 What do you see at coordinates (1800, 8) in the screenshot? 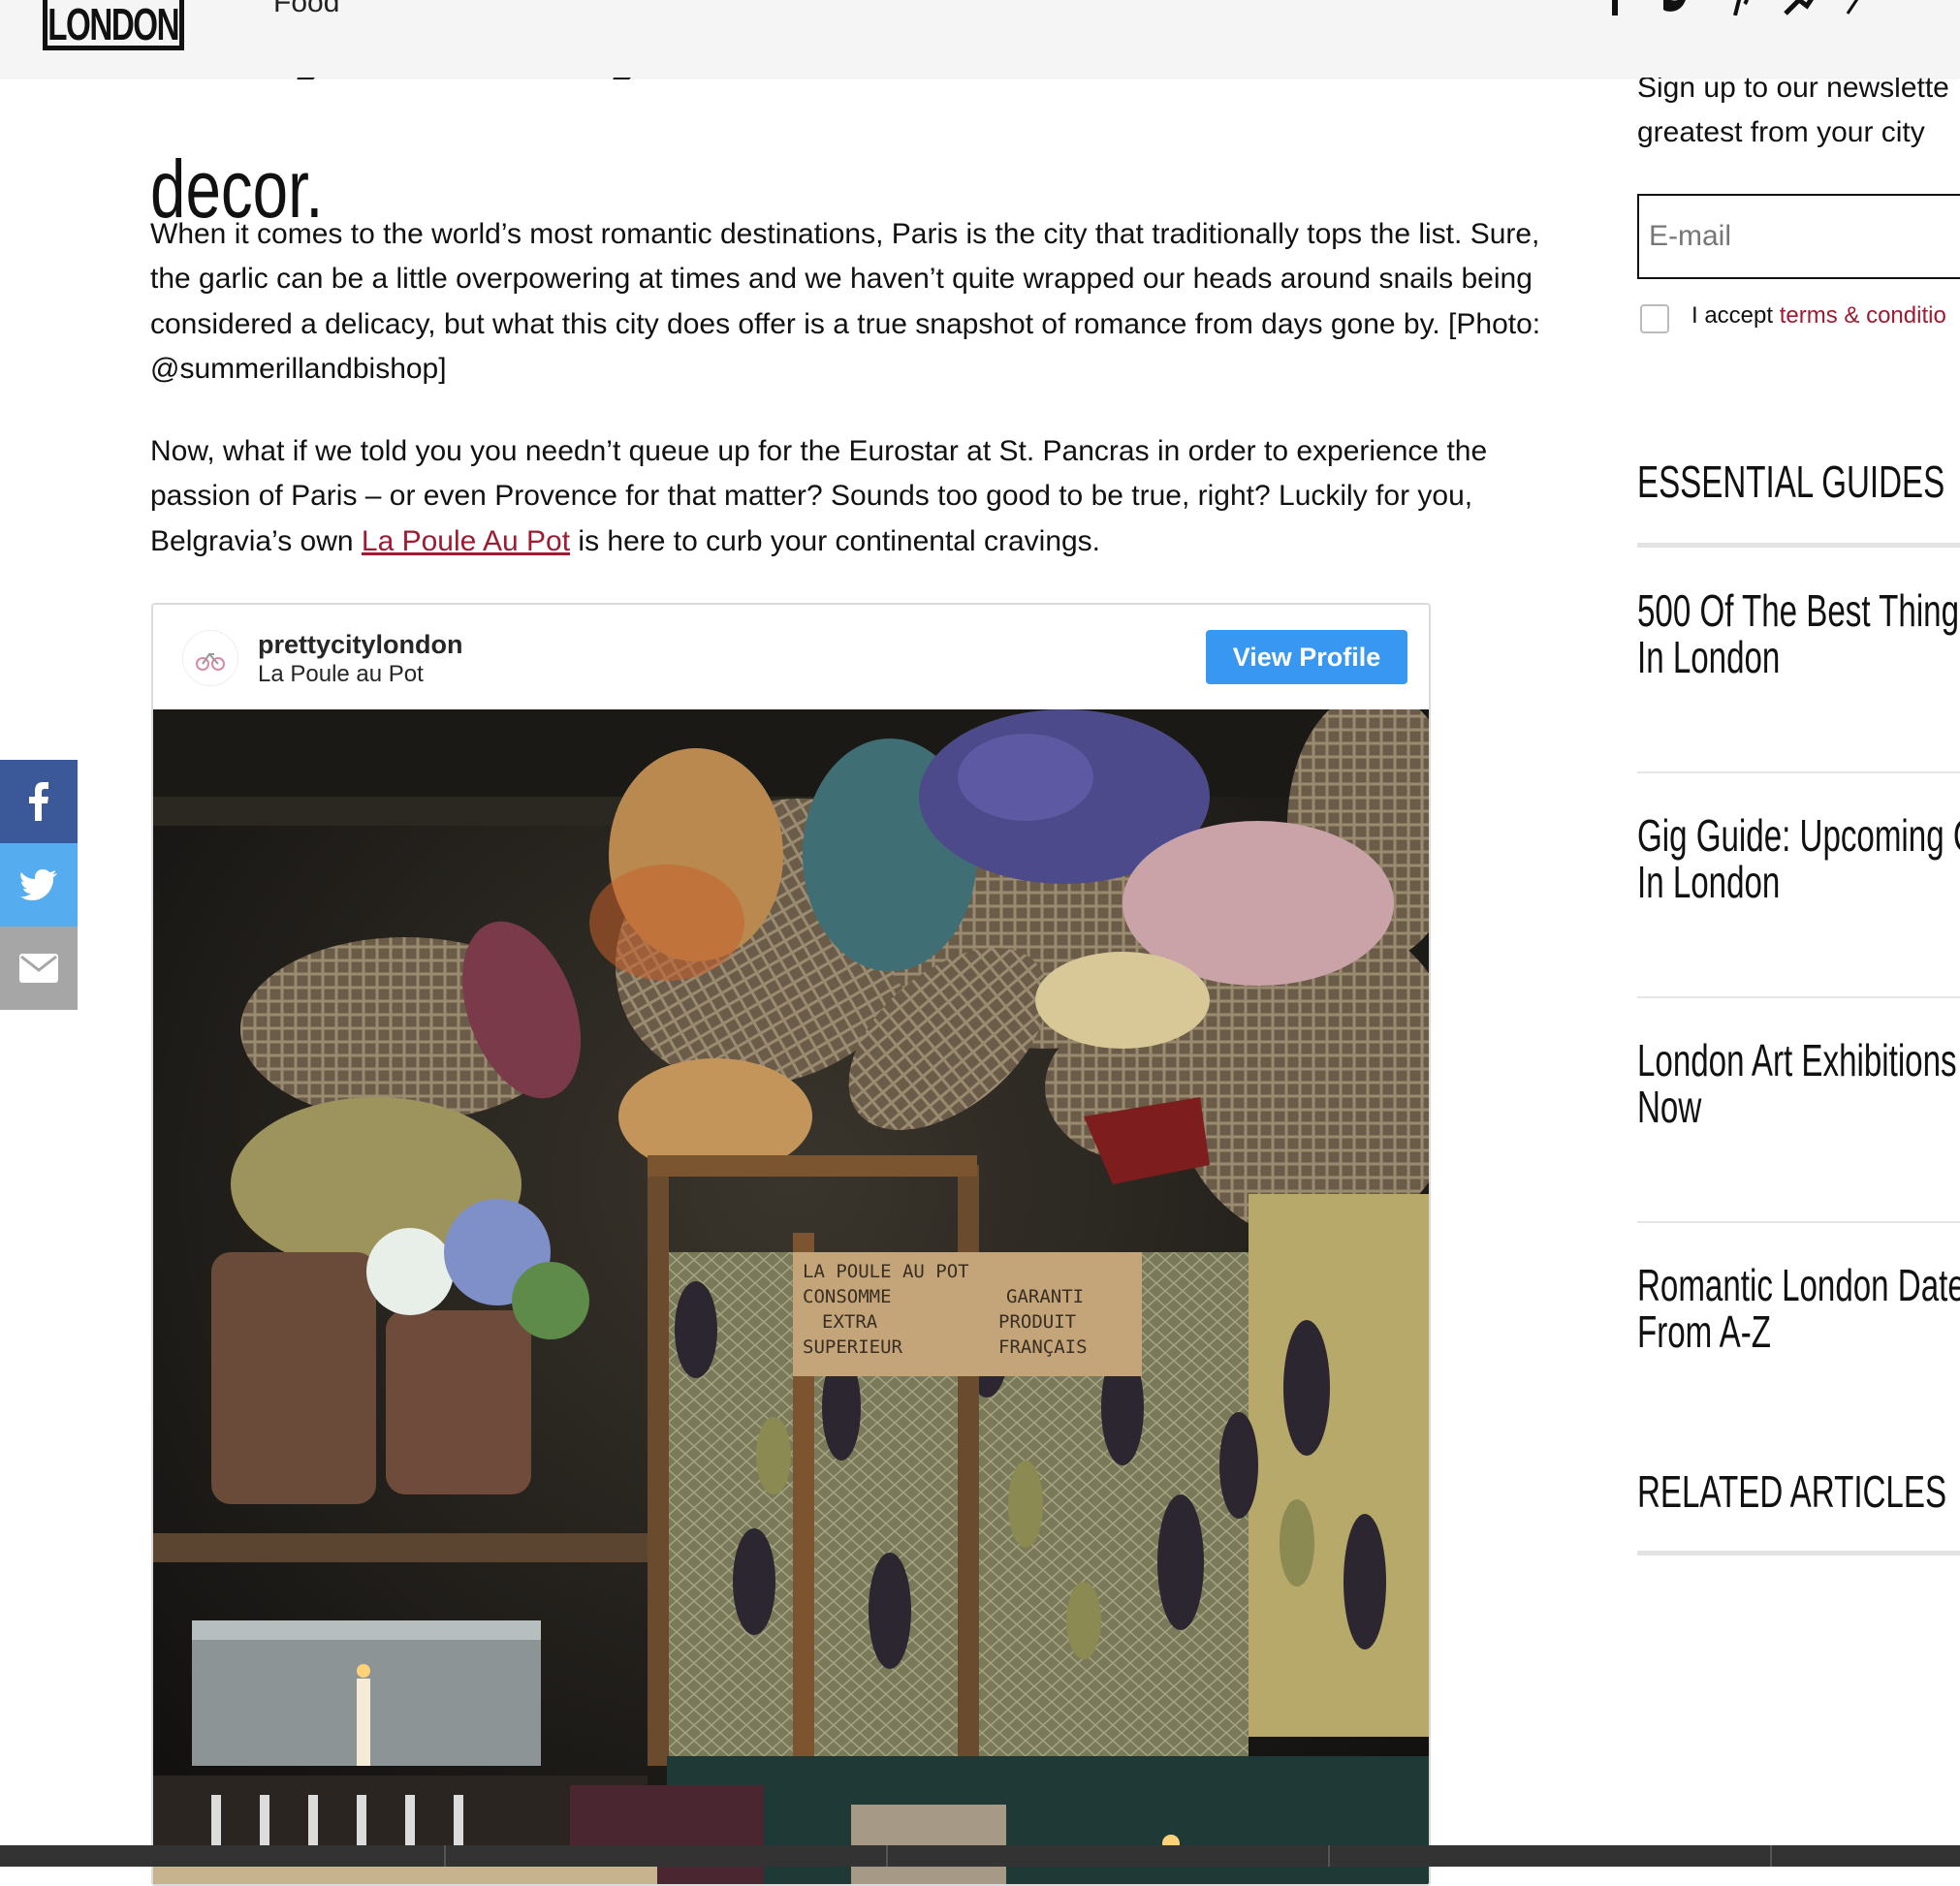
I see `foursquare-icon` at bounding box center [1800, 8].